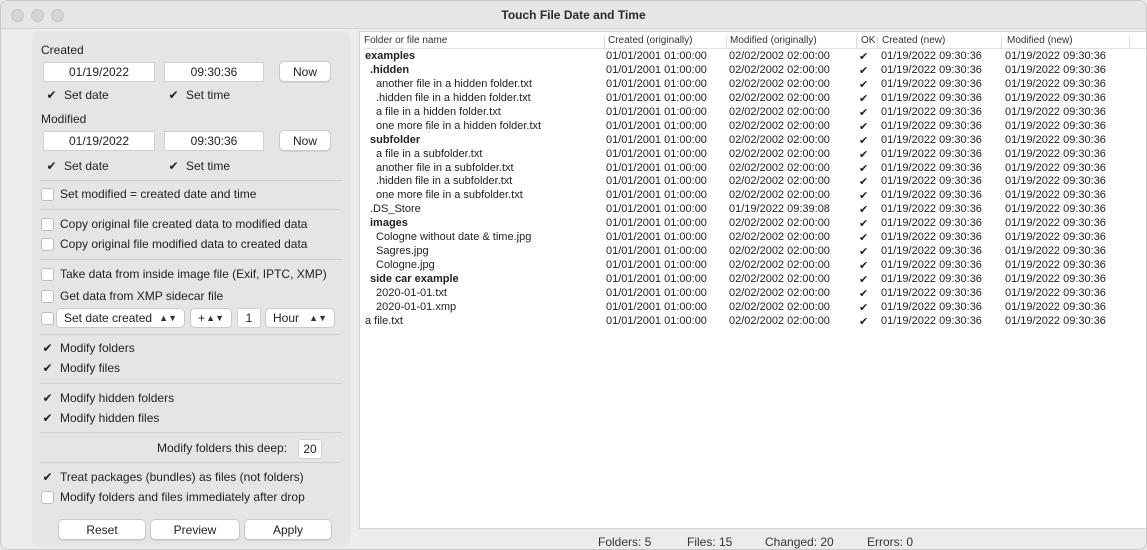 This screenshot has height=550, width=1147. Describe the element at coordinates (102, 529) in the screenshot. I see `reset-button: Reset` at that location.